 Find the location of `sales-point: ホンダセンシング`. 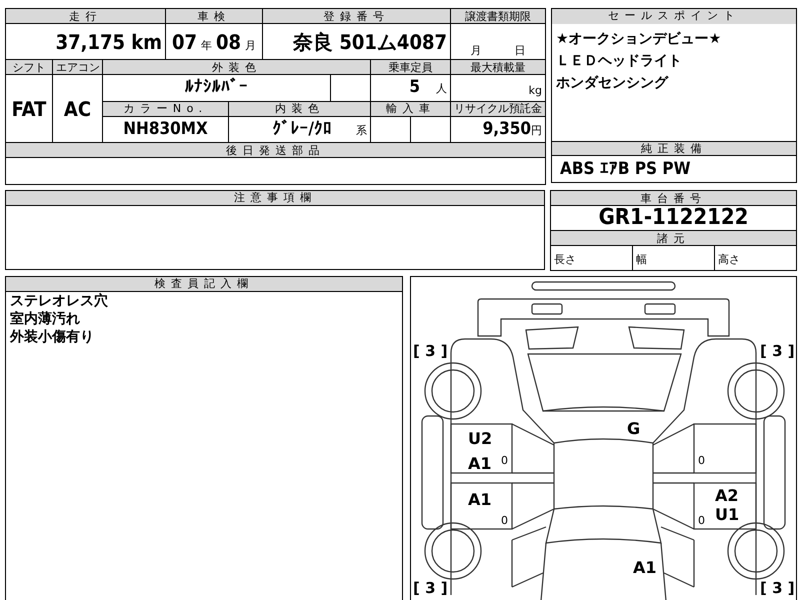

sales-point: ホンダセンシング is located at coordinates (613, 83).